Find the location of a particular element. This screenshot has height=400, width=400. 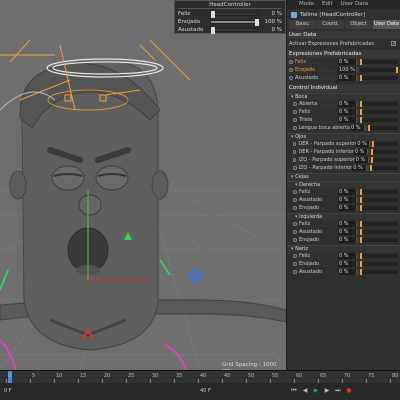

group-boca: ▾ Boca is located at coordinates (343, 96).